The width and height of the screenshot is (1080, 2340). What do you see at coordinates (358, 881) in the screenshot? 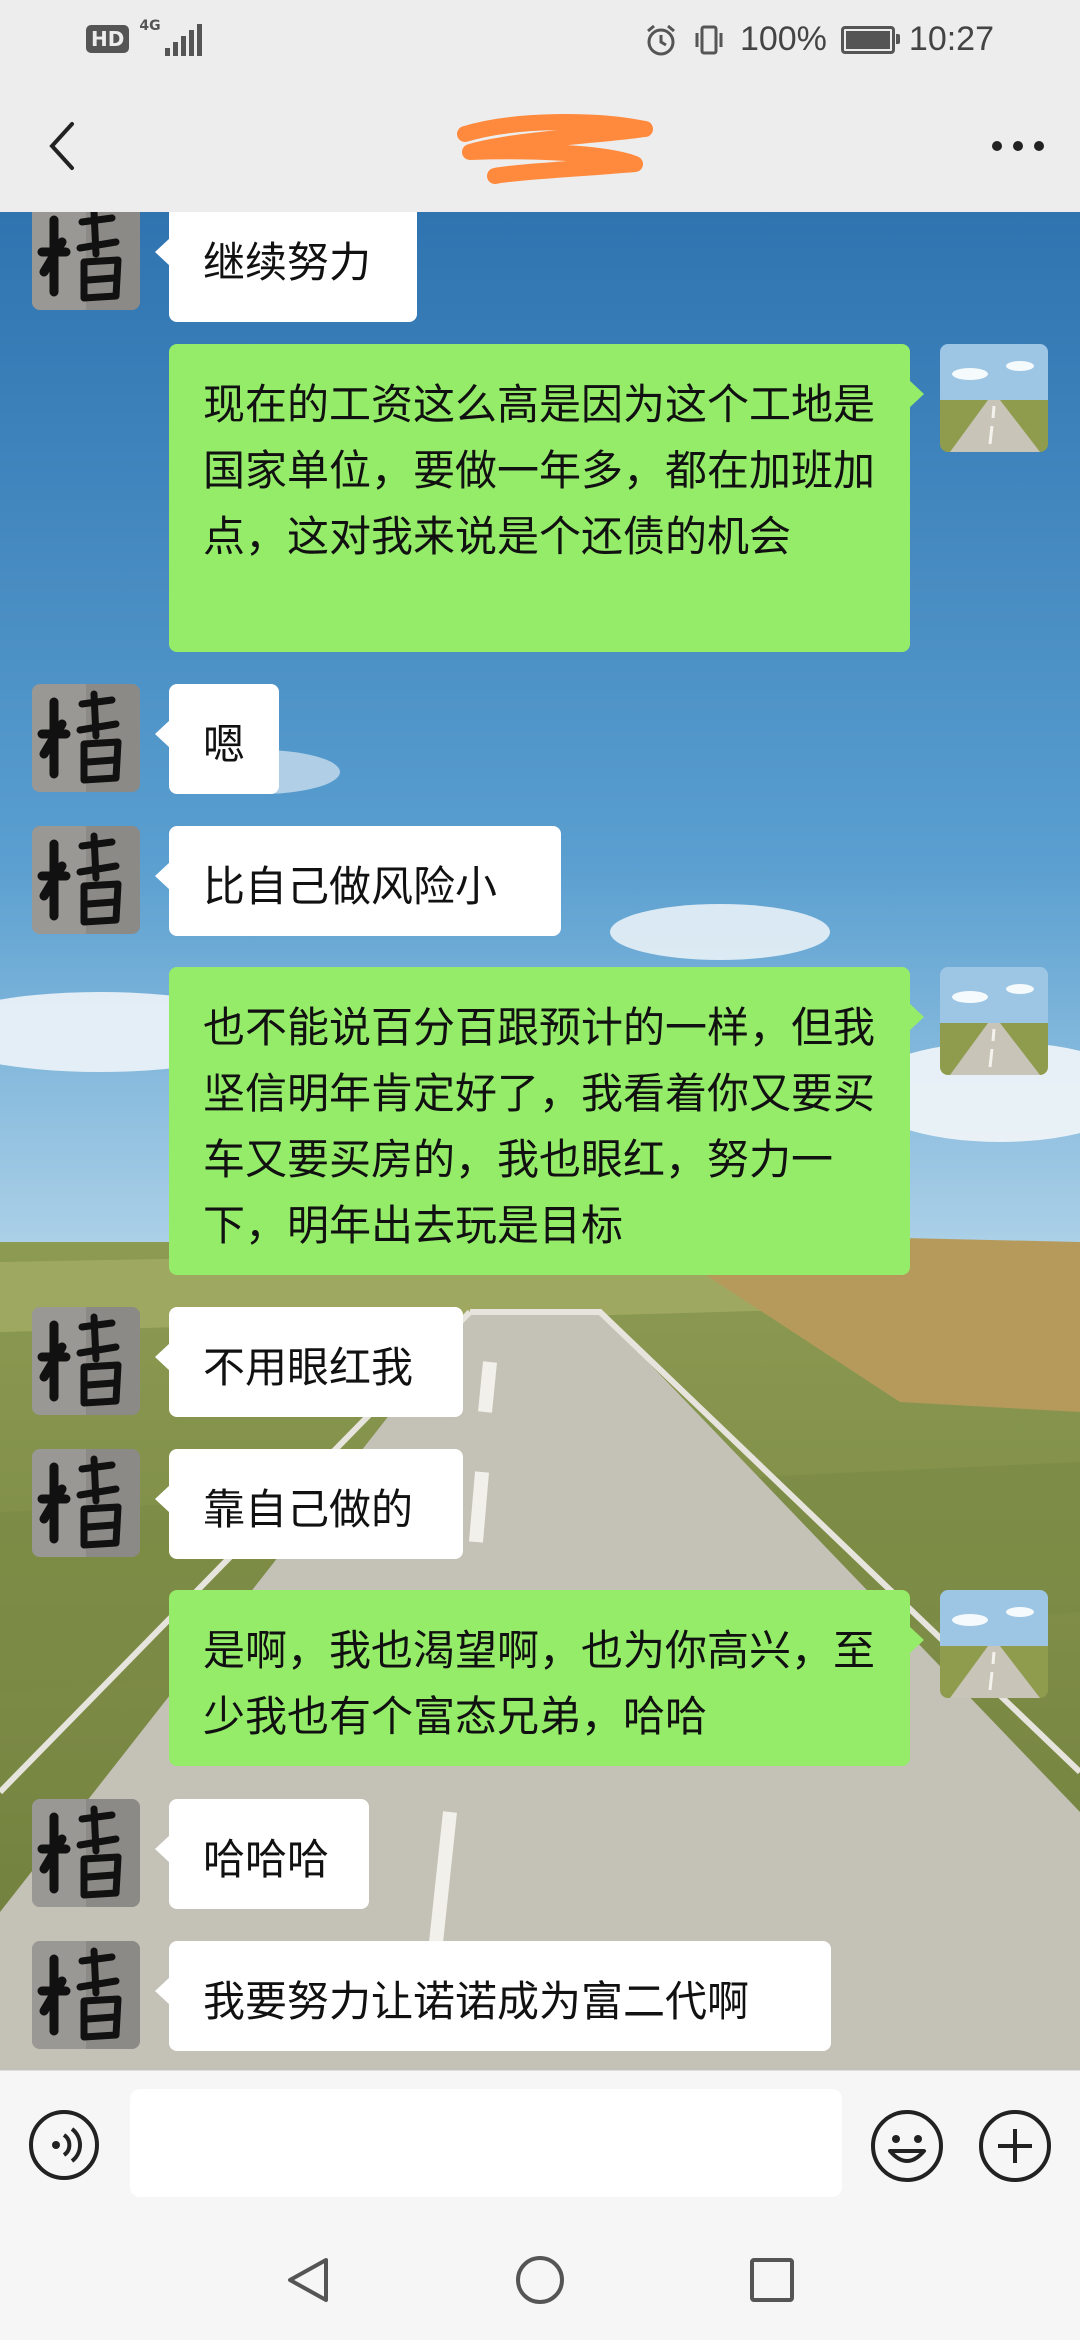
I see `message-bubble: 比自己做风险小` at bounding box center [358, 881].